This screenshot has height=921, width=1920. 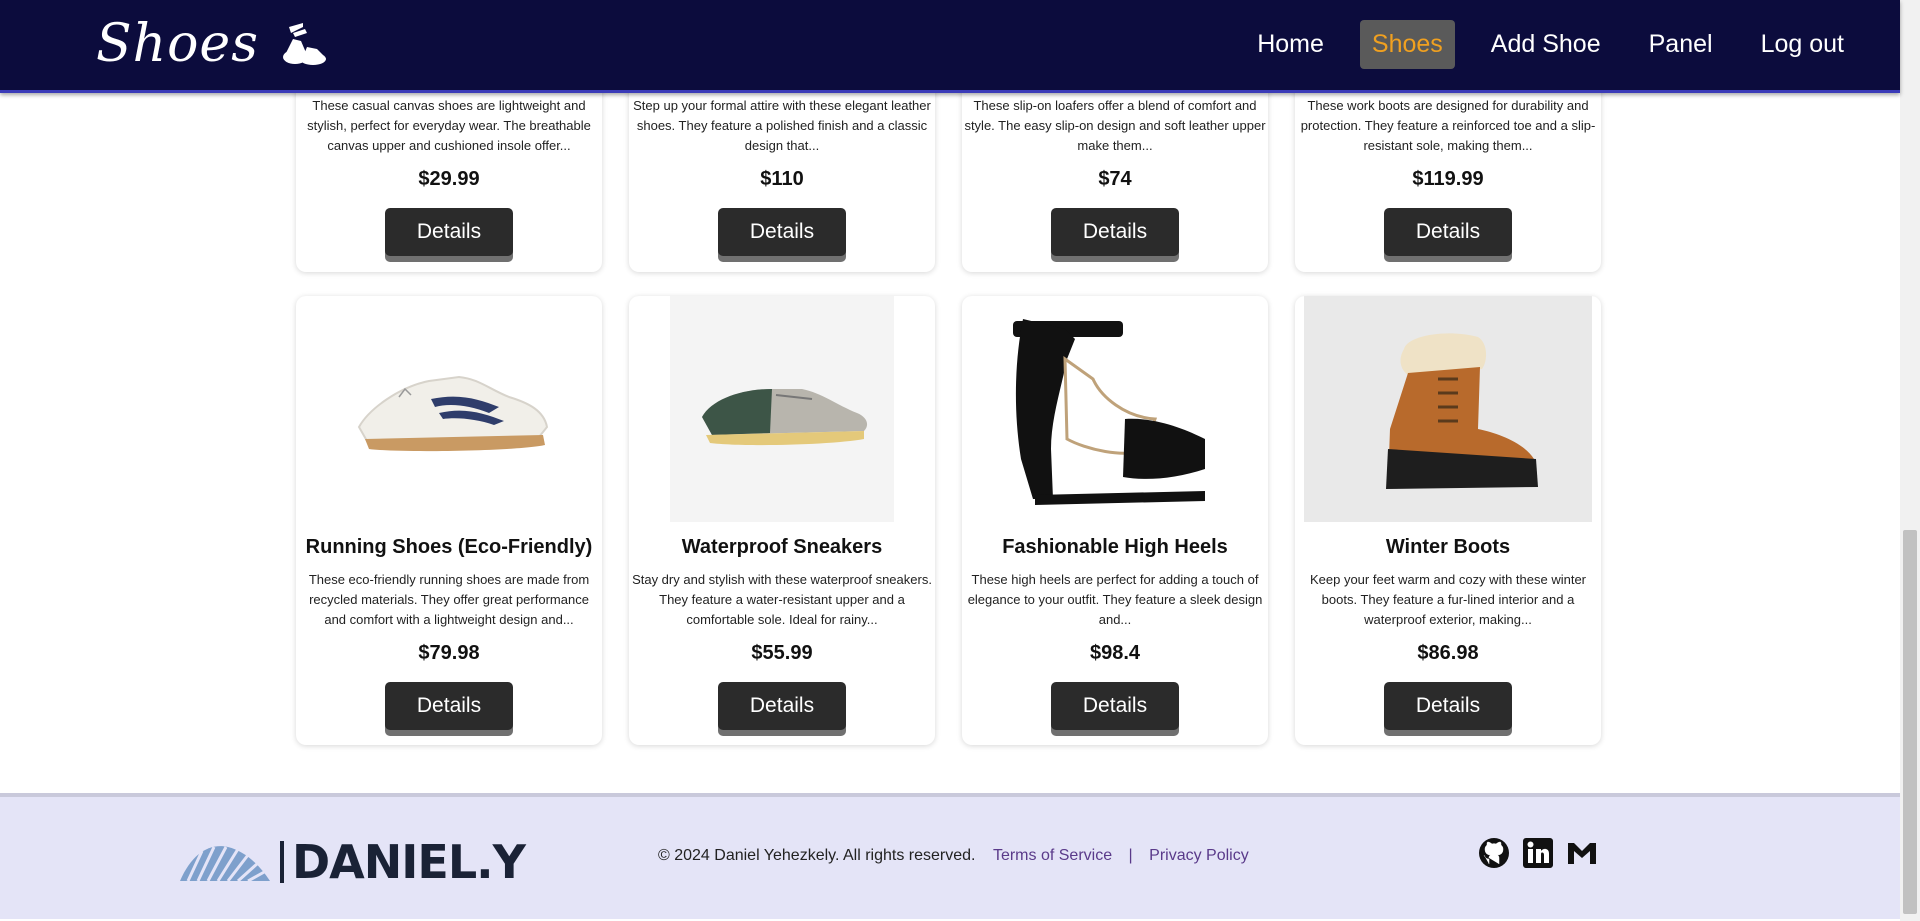 What do you see at coordinates (1910, 722) in the screenshot?
I see `scrollbar-thumb` at bounding box center [1910, 722].